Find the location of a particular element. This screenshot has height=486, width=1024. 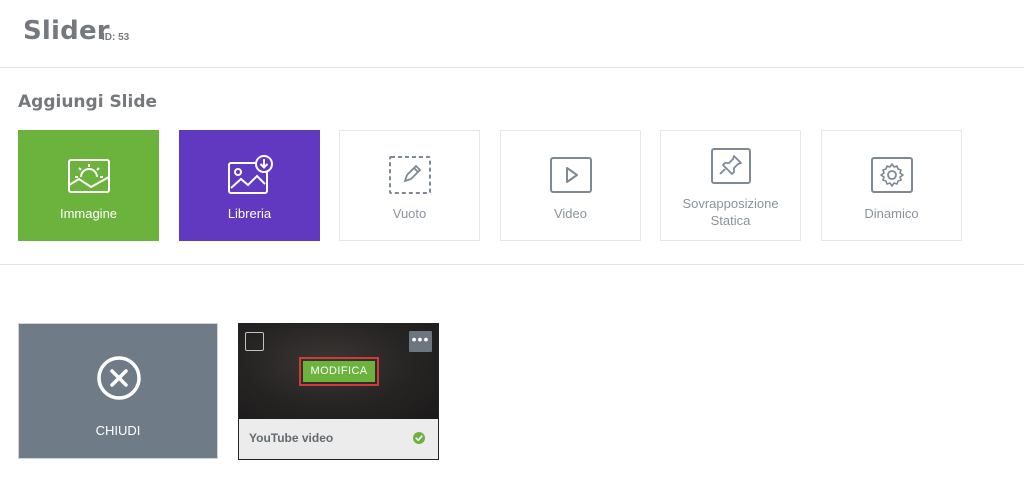

add-image-slide-button: Immagine is located at coordinates (88, 185).